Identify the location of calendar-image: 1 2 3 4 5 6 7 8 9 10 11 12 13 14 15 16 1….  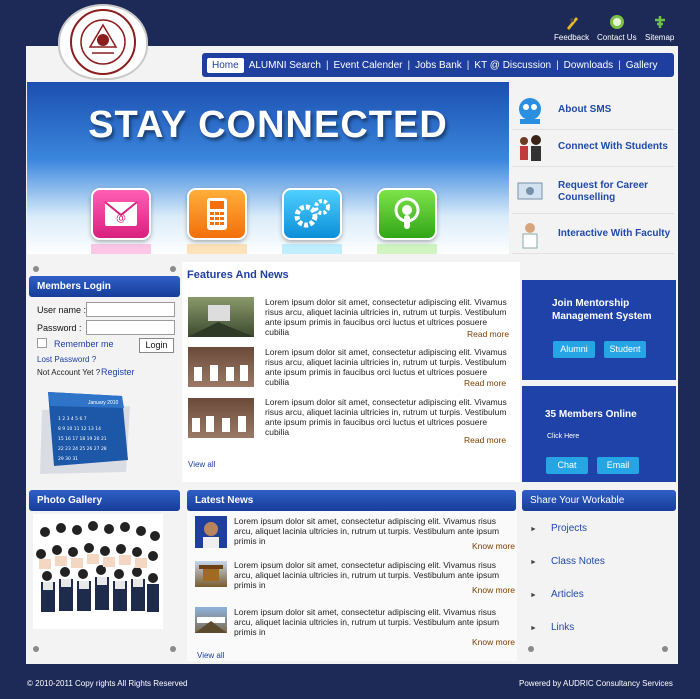
(85, 432).